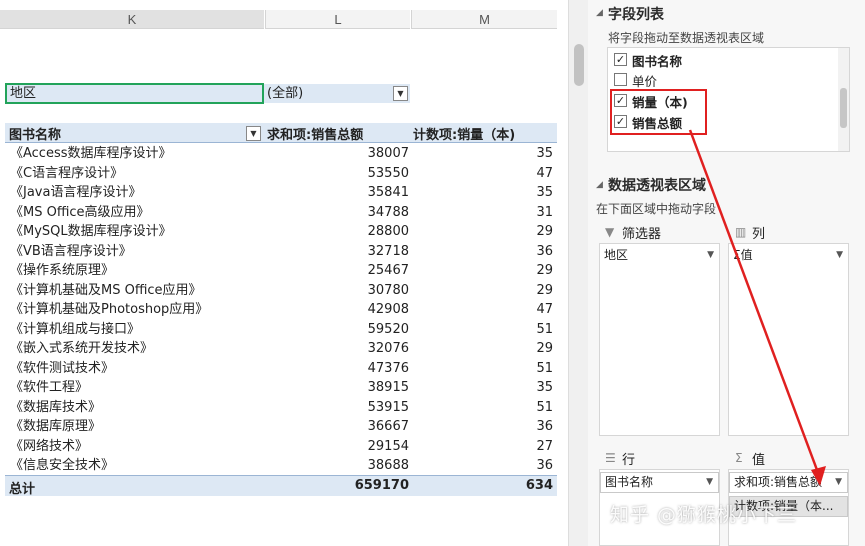 The height and width of the screenshot is (546, 865). Describe the element at coordinates (778, 482) in the screenshot. I see `value-chip-sum-label: 求和项:销售总额` at that location.